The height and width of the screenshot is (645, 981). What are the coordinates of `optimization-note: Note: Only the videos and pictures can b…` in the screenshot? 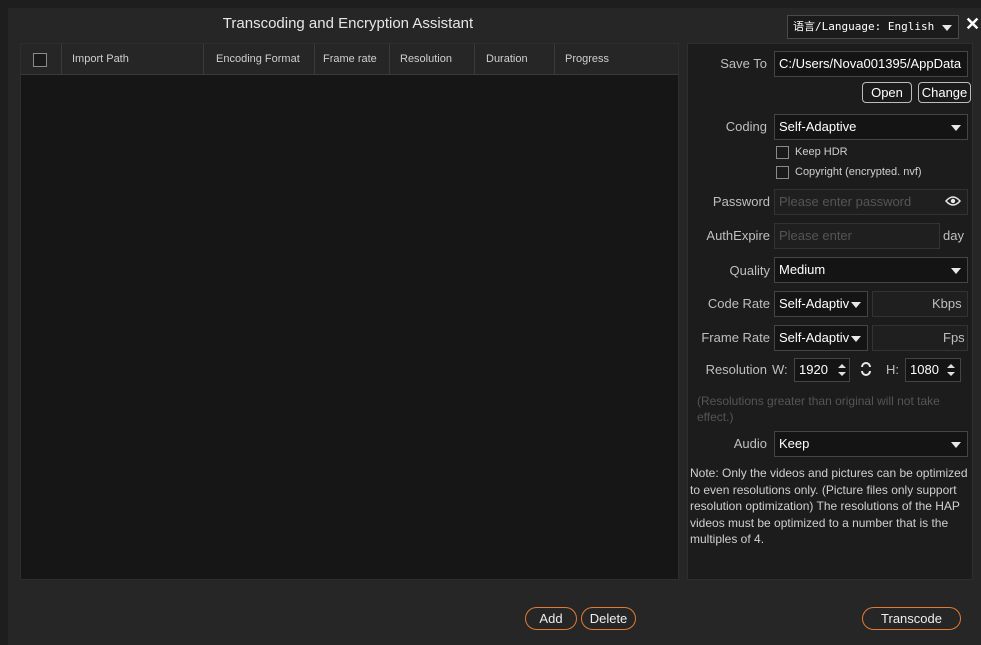 It's located at (829, 506).